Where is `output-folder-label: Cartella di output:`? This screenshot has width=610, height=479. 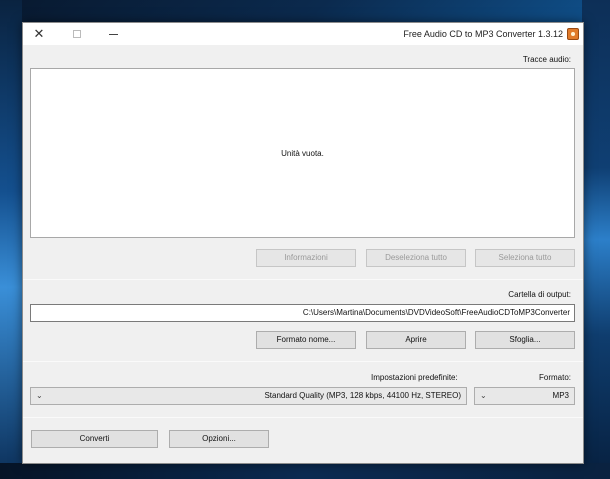
output-folder-label: Cartella di output: is located at coordinates (539, 294).